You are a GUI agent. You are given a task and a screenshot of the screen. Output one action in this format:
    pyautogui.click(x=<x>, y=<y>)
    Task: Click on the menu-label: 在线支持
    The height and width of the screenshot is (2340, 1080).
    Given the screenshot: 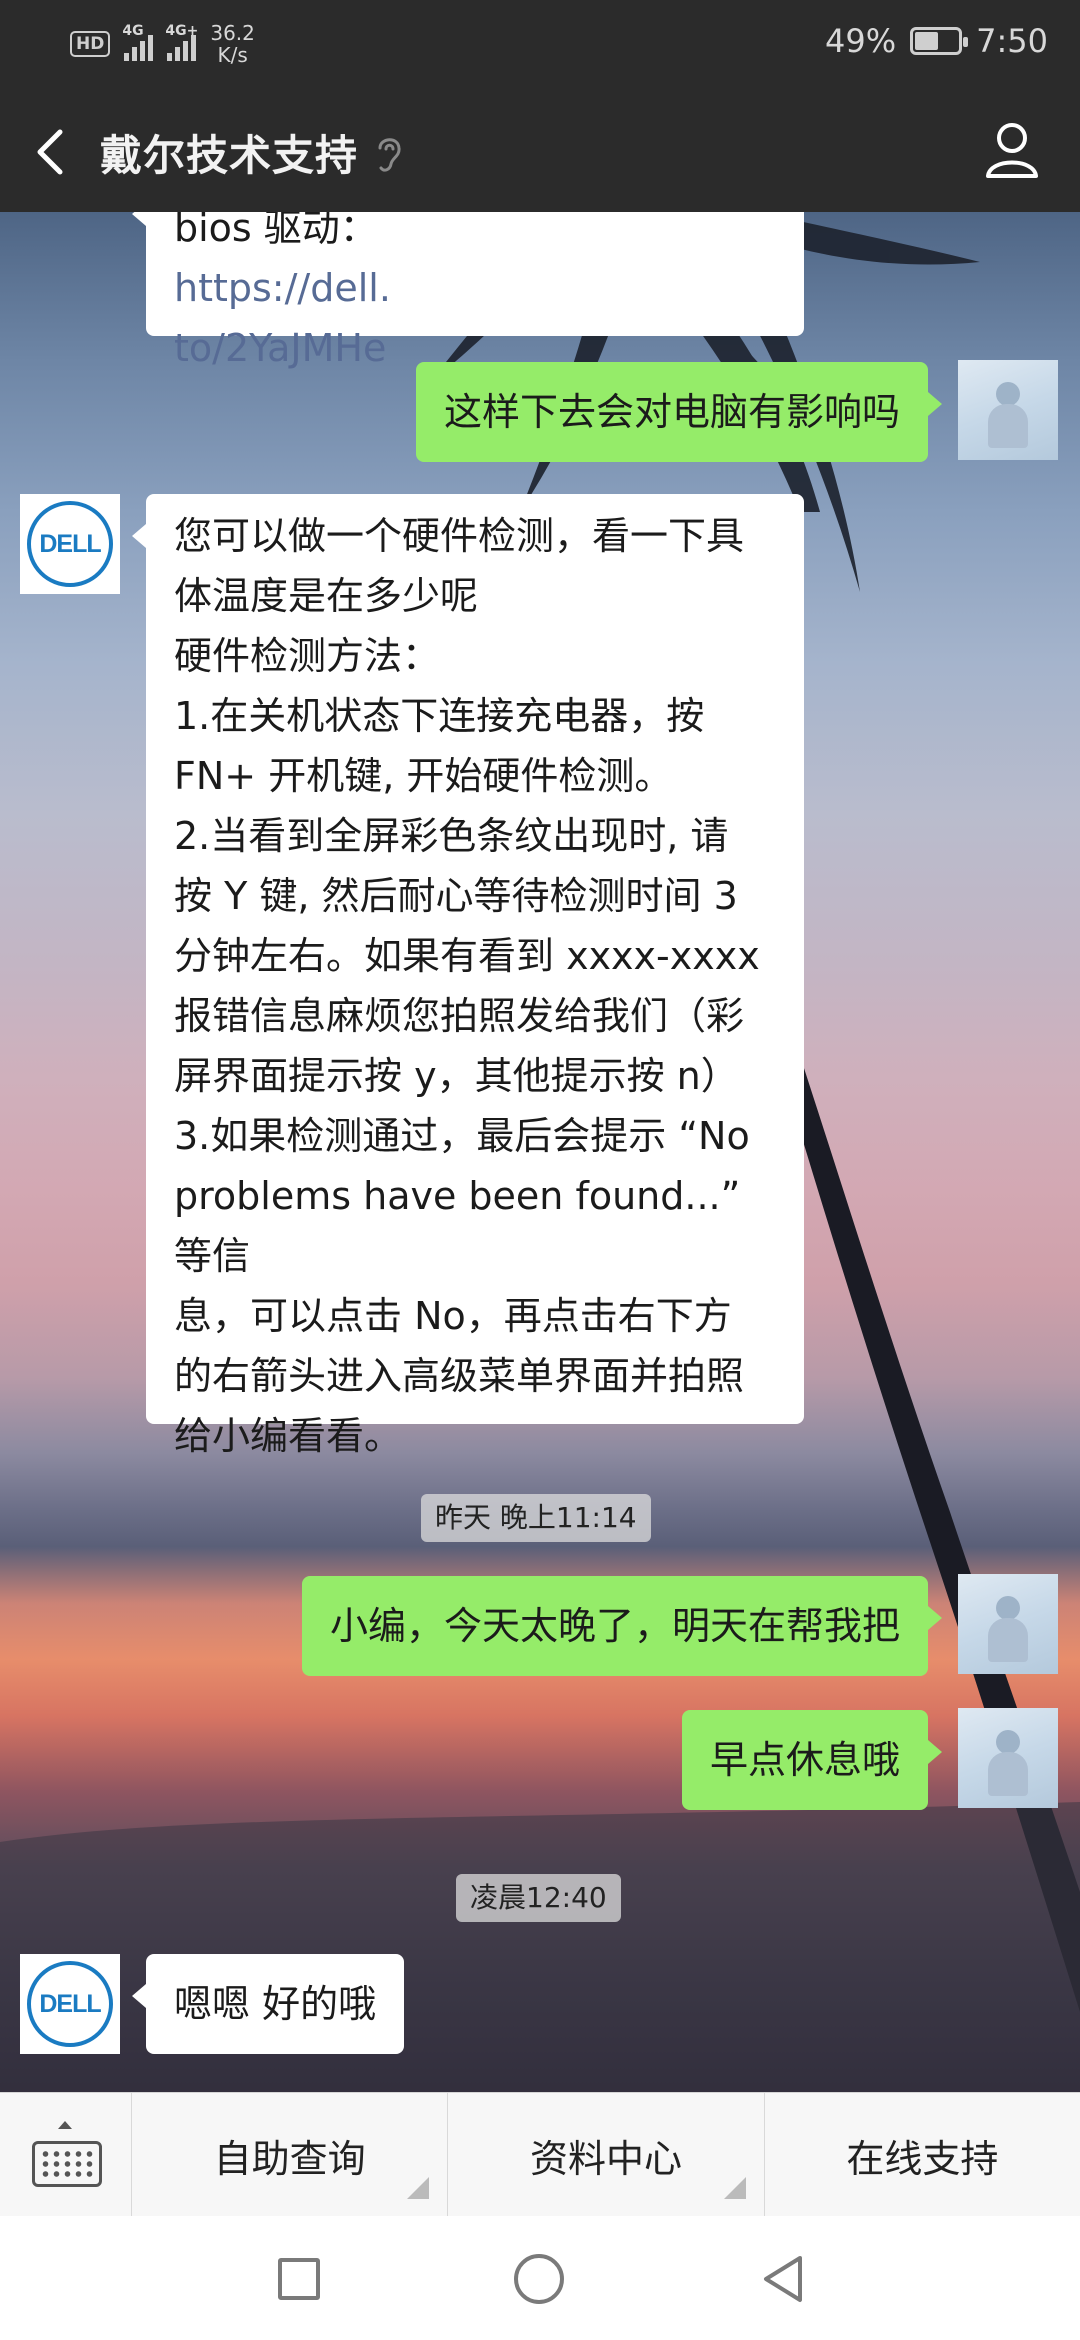 What is the action you would take?
    pyautogui.click(x=922, y=2158)
    